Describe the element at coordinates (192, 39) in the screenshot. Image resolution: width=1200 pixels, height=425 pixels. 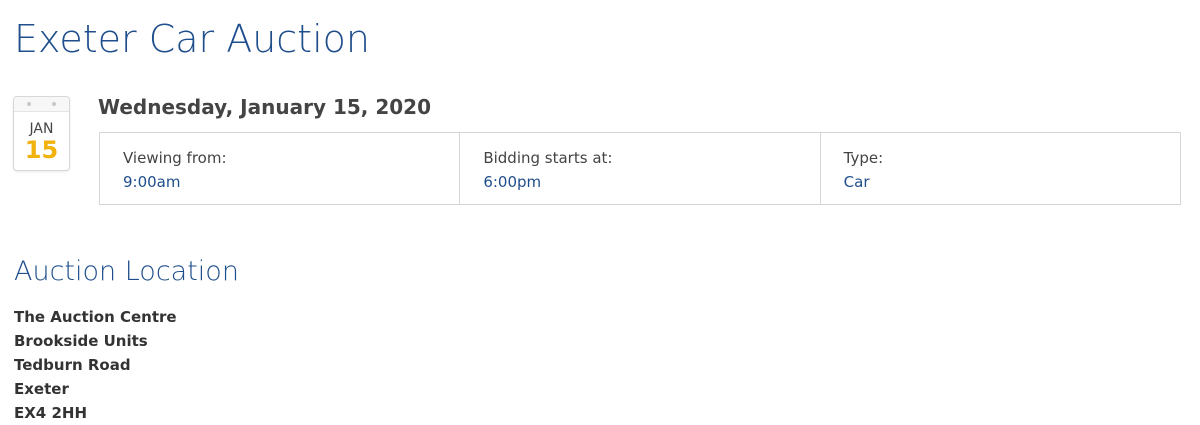
I see `page-title: Exeter Car Auction` at that location.